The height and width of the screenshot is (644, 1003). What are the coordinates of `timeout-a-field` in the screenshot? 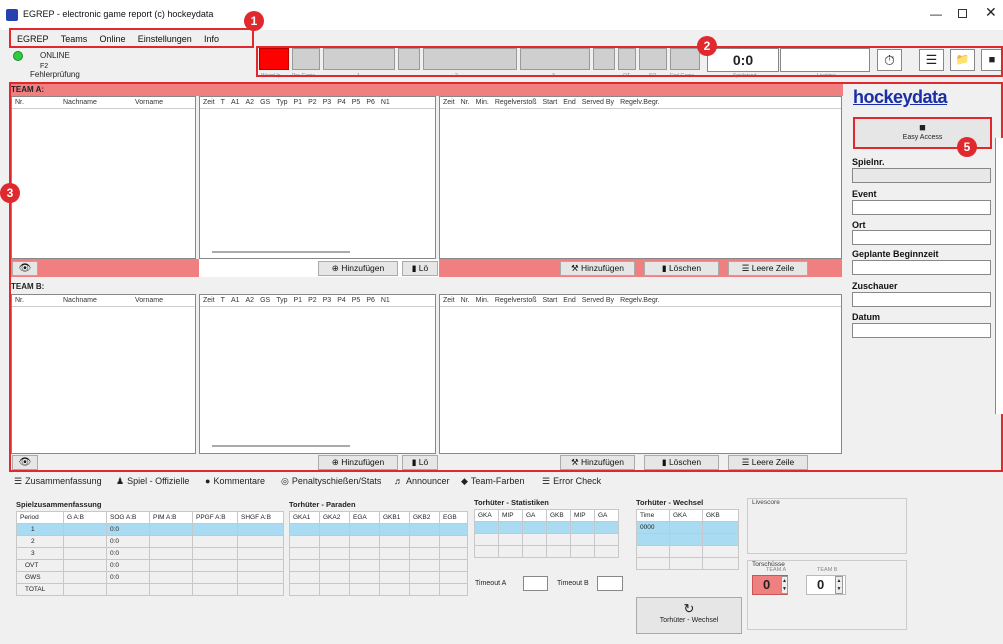 It's located at (535, 583).